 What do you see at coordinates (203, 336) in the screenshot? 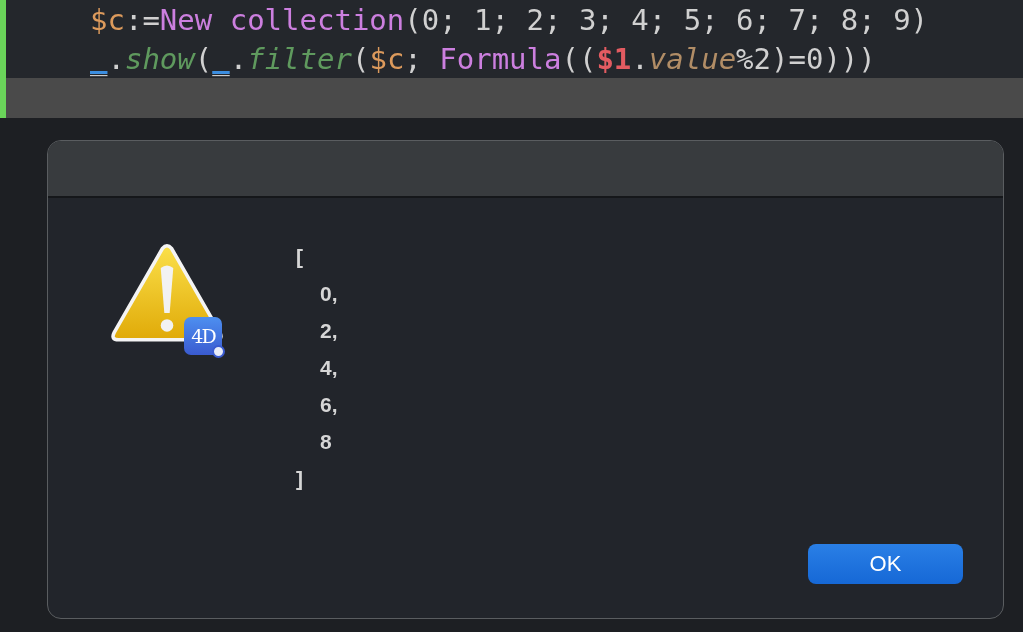
I see `app-logo-icon: 4D` at bounding box center [203, 336].